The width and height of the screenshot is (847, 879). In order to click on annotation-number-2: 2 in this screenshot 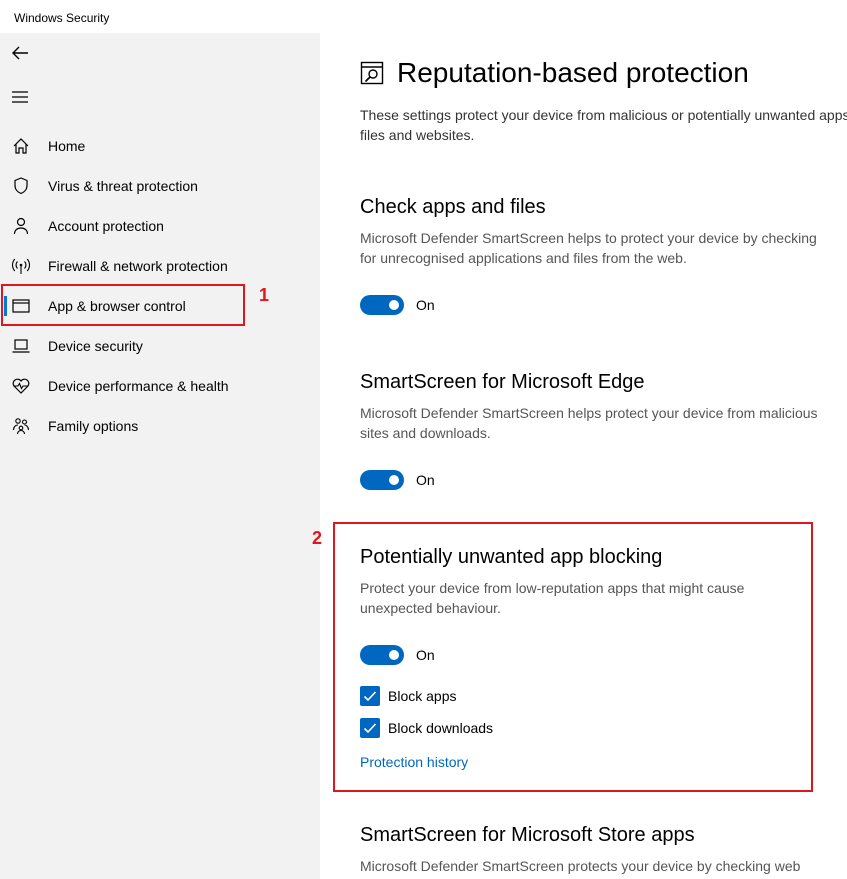, I will do `click(317, 538)`.